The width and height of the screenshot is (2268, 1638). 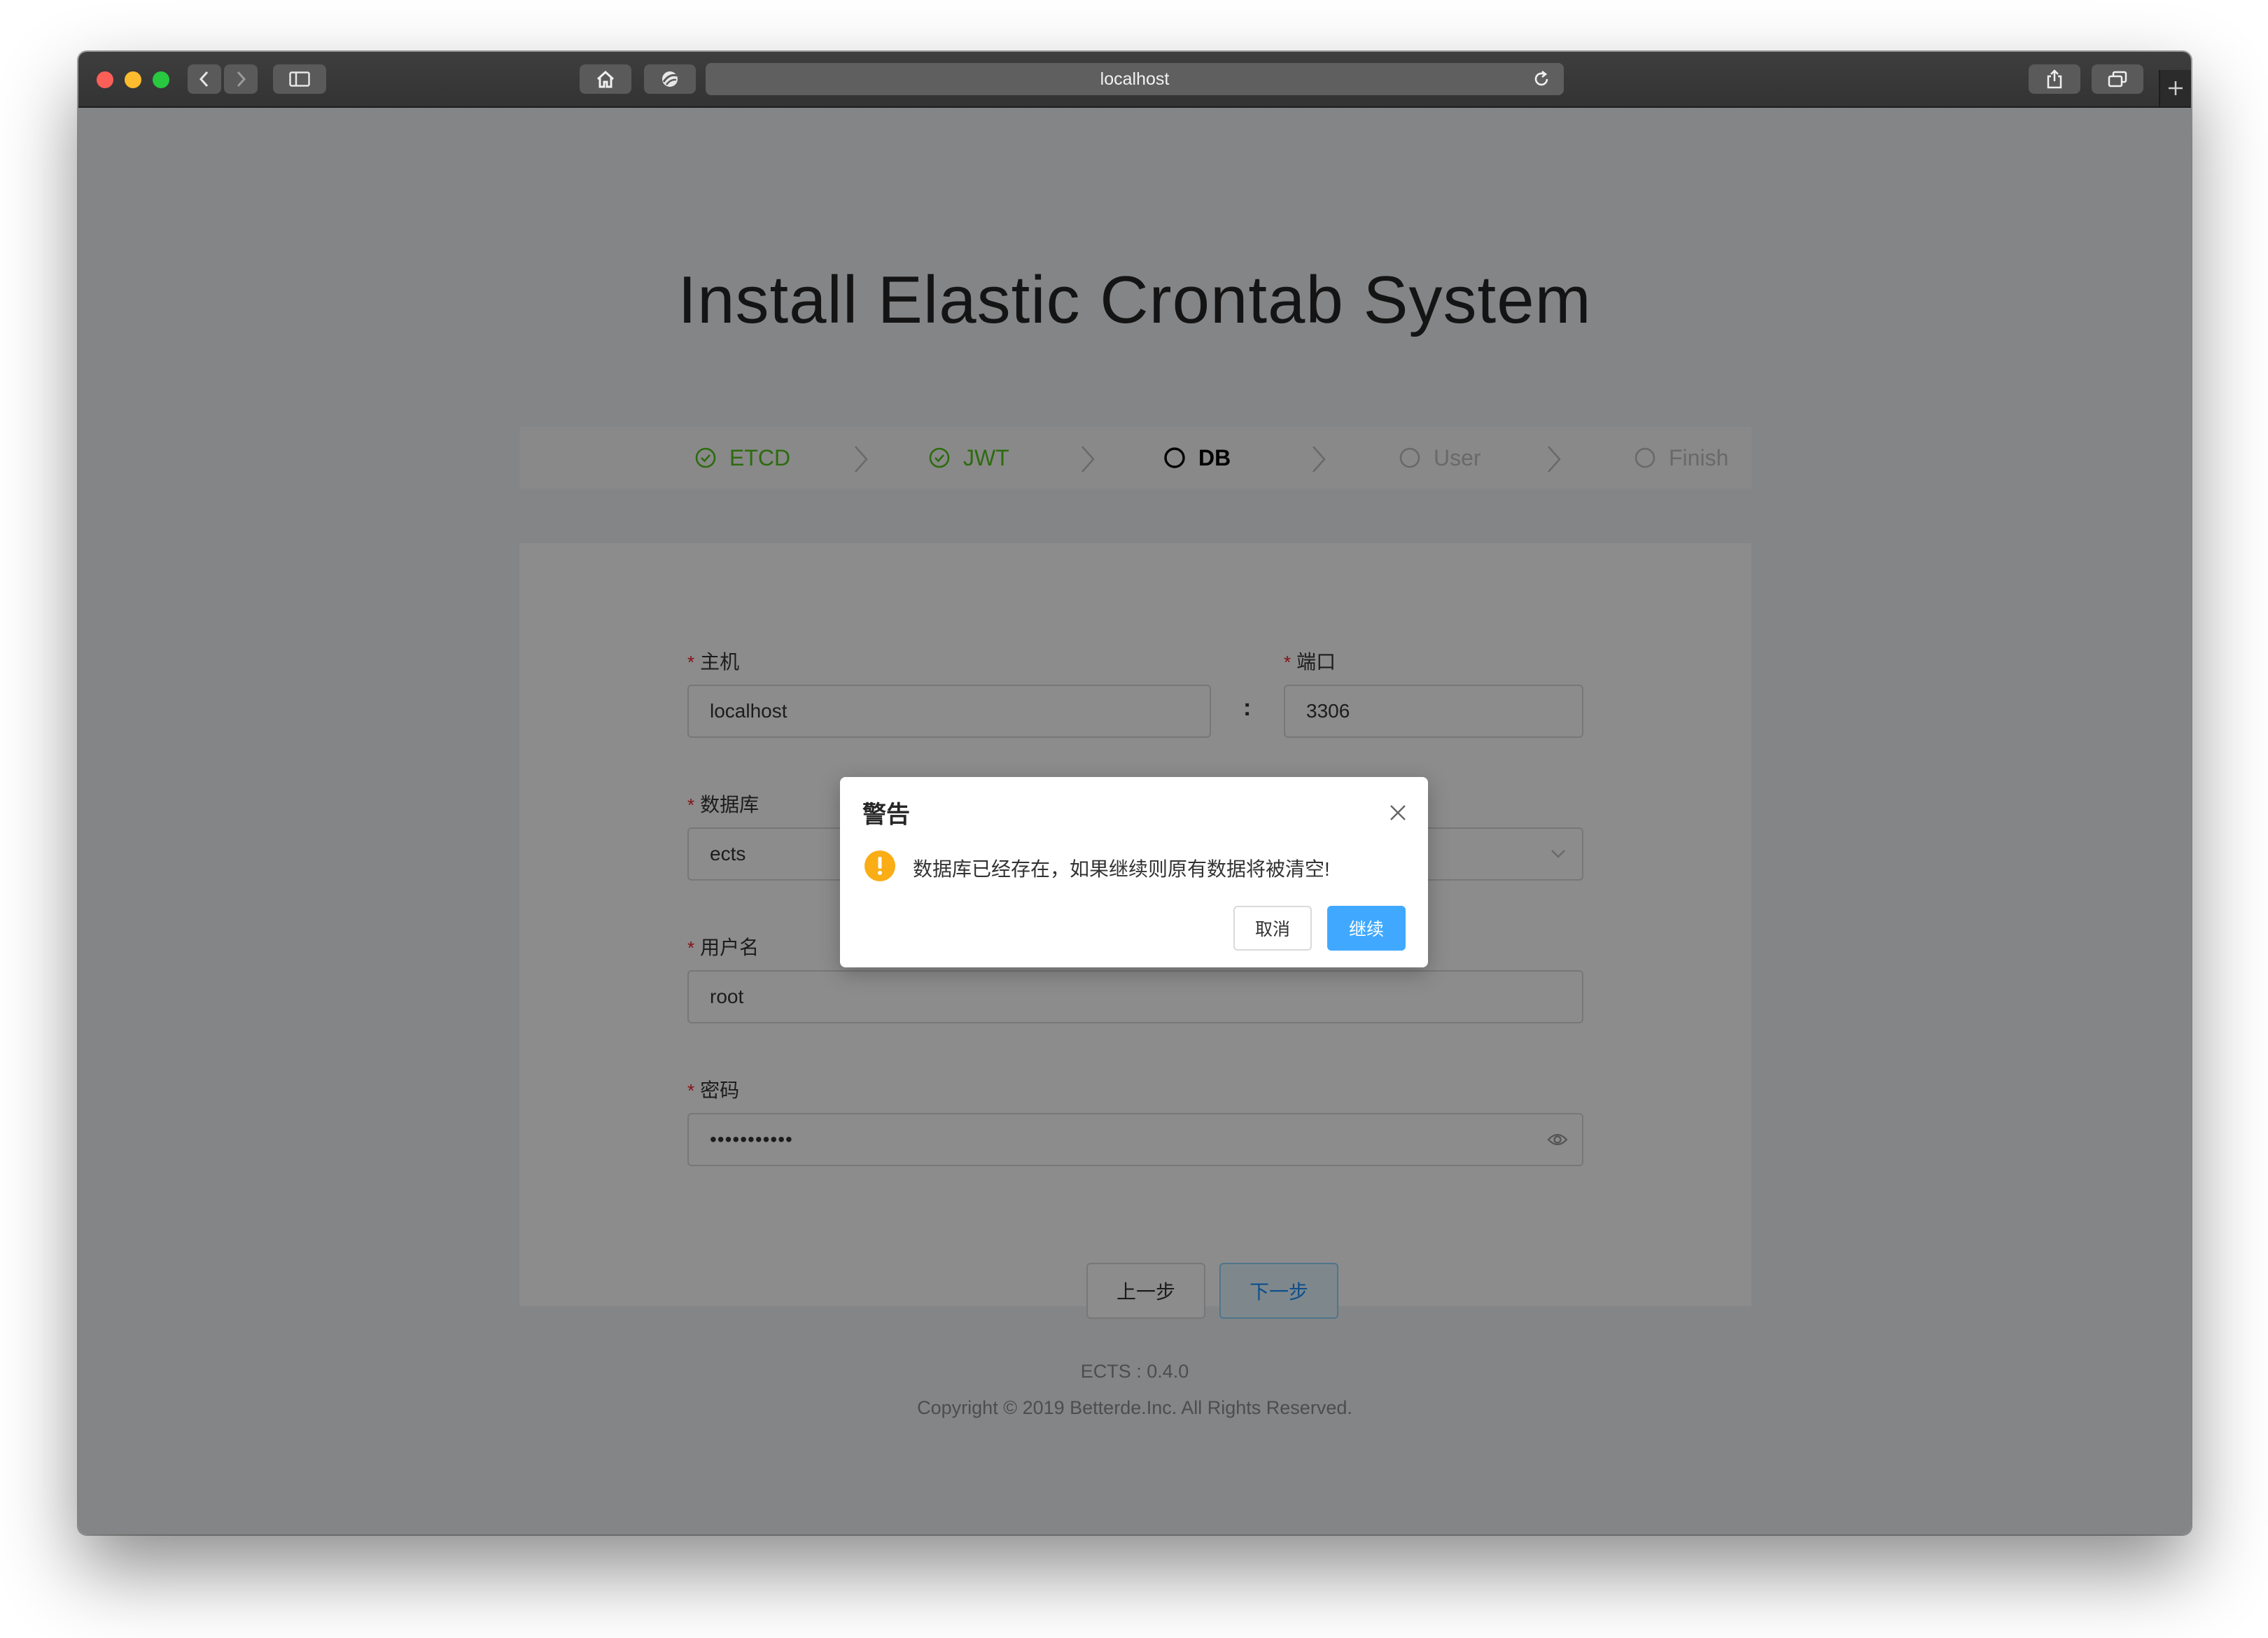 I want to click on extension-icon, so click(x=670, y=79).